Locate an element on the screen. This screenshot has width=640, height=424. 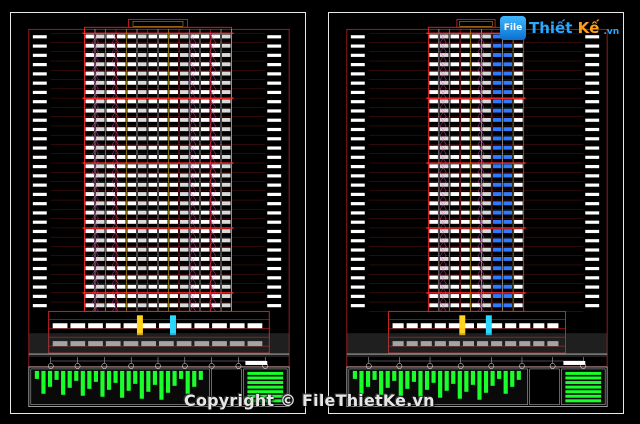
logo-badge: File is located at coordinates (513, 28).